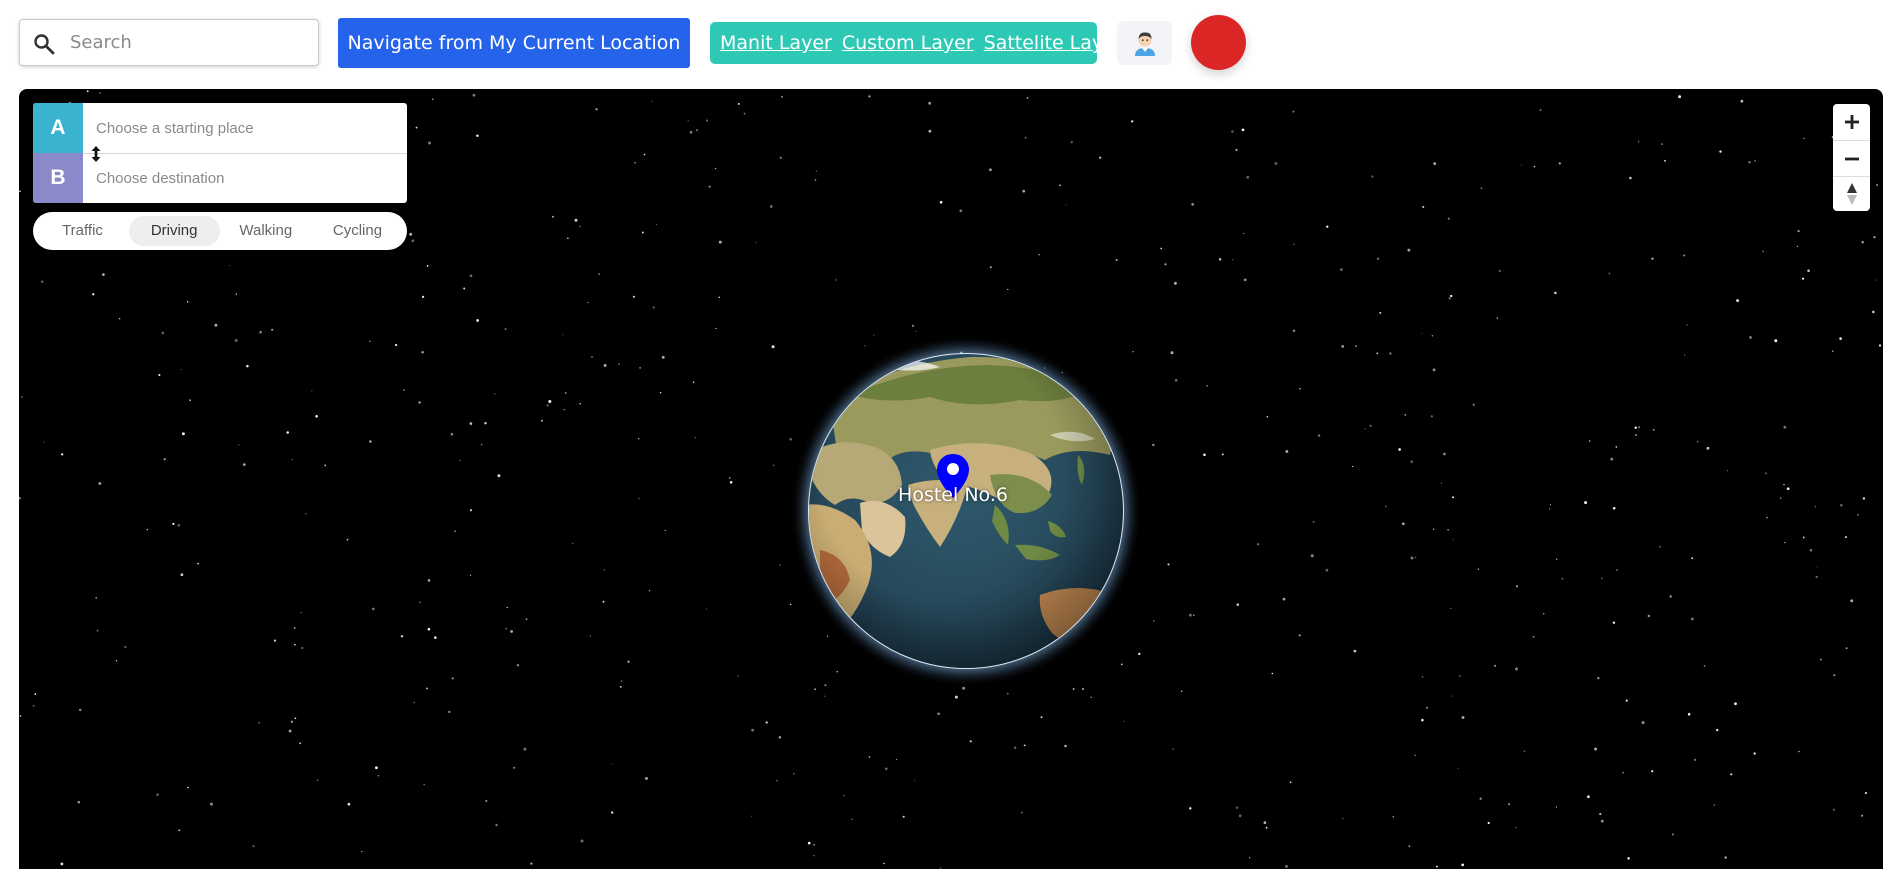  I want to click on custom-layer-link: Custom Layer, so click(908, 43).